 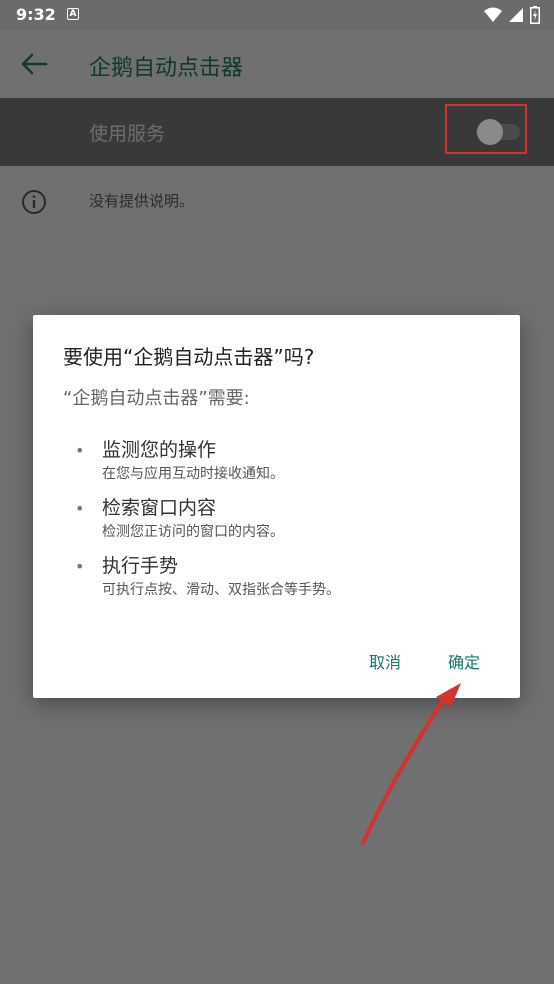 What do you see at coordinates (490, 132) in the screenshot?
I see `service-toggle-thumb` at bounding box center [490, 132].